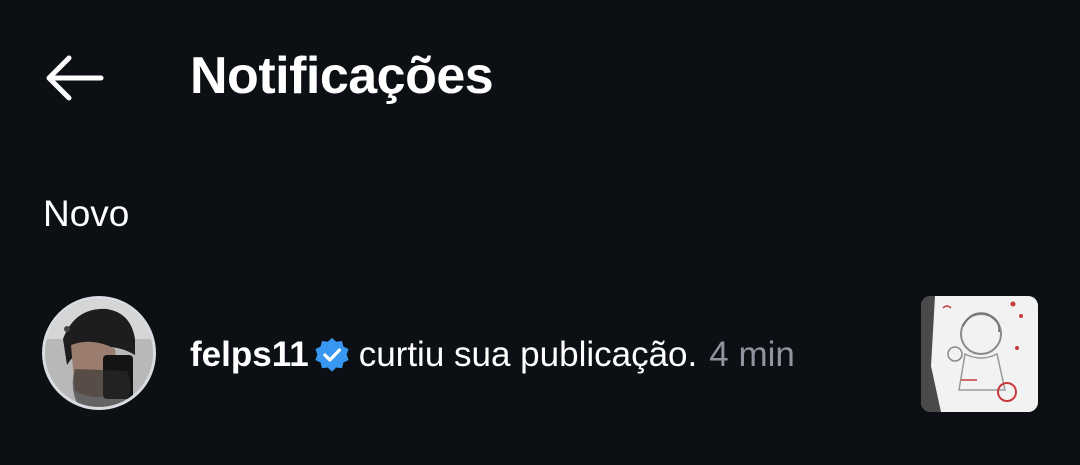 This screenshot has width=1080, height=465. I want to click on back-button, so click(74, 78).